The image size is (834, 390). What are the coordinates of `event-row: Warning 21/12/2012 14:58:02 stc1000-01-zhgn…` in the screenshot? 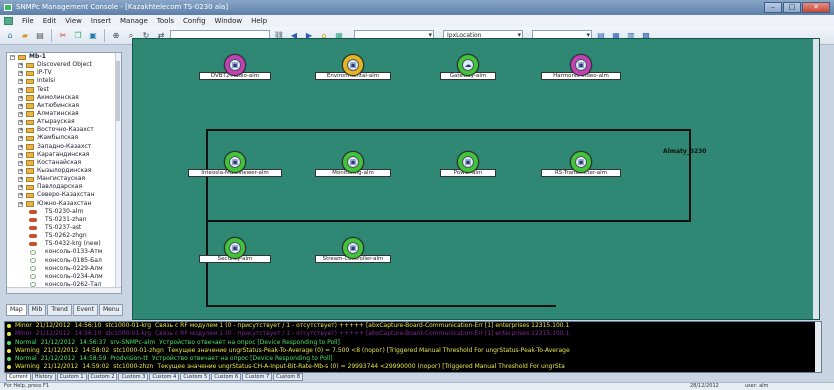 It's located at (413, 351).